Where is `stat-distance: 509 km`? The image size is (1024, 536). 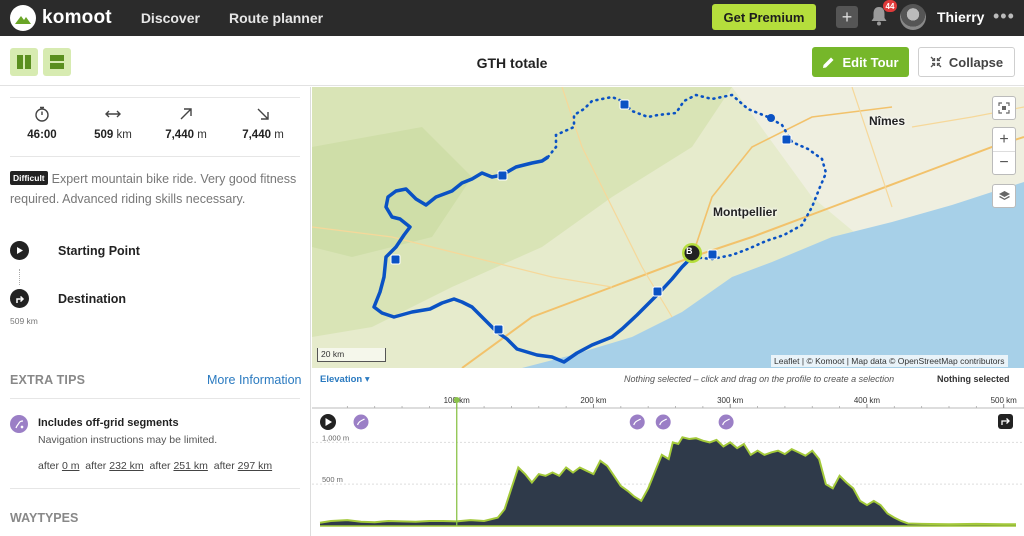 stat-distance: 509 km is located at coordinates (113, 123).